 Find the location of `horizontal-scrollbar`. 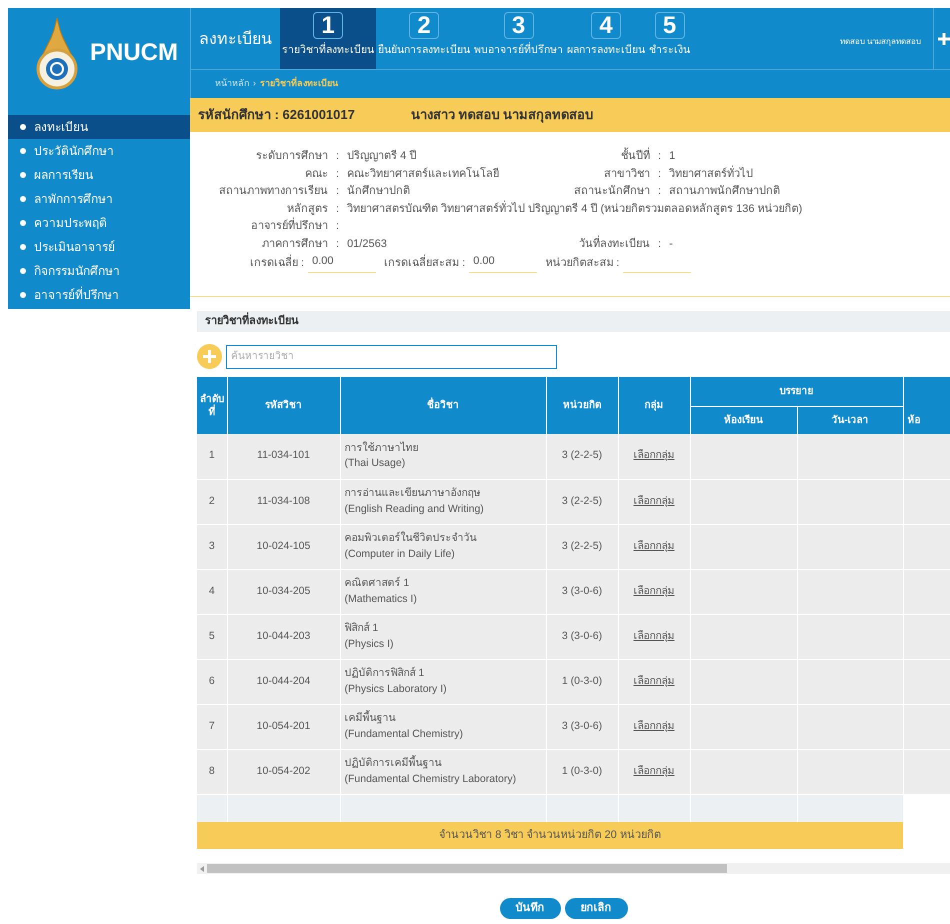

horizontal-scrollbar is located at coordinates (573, 868).